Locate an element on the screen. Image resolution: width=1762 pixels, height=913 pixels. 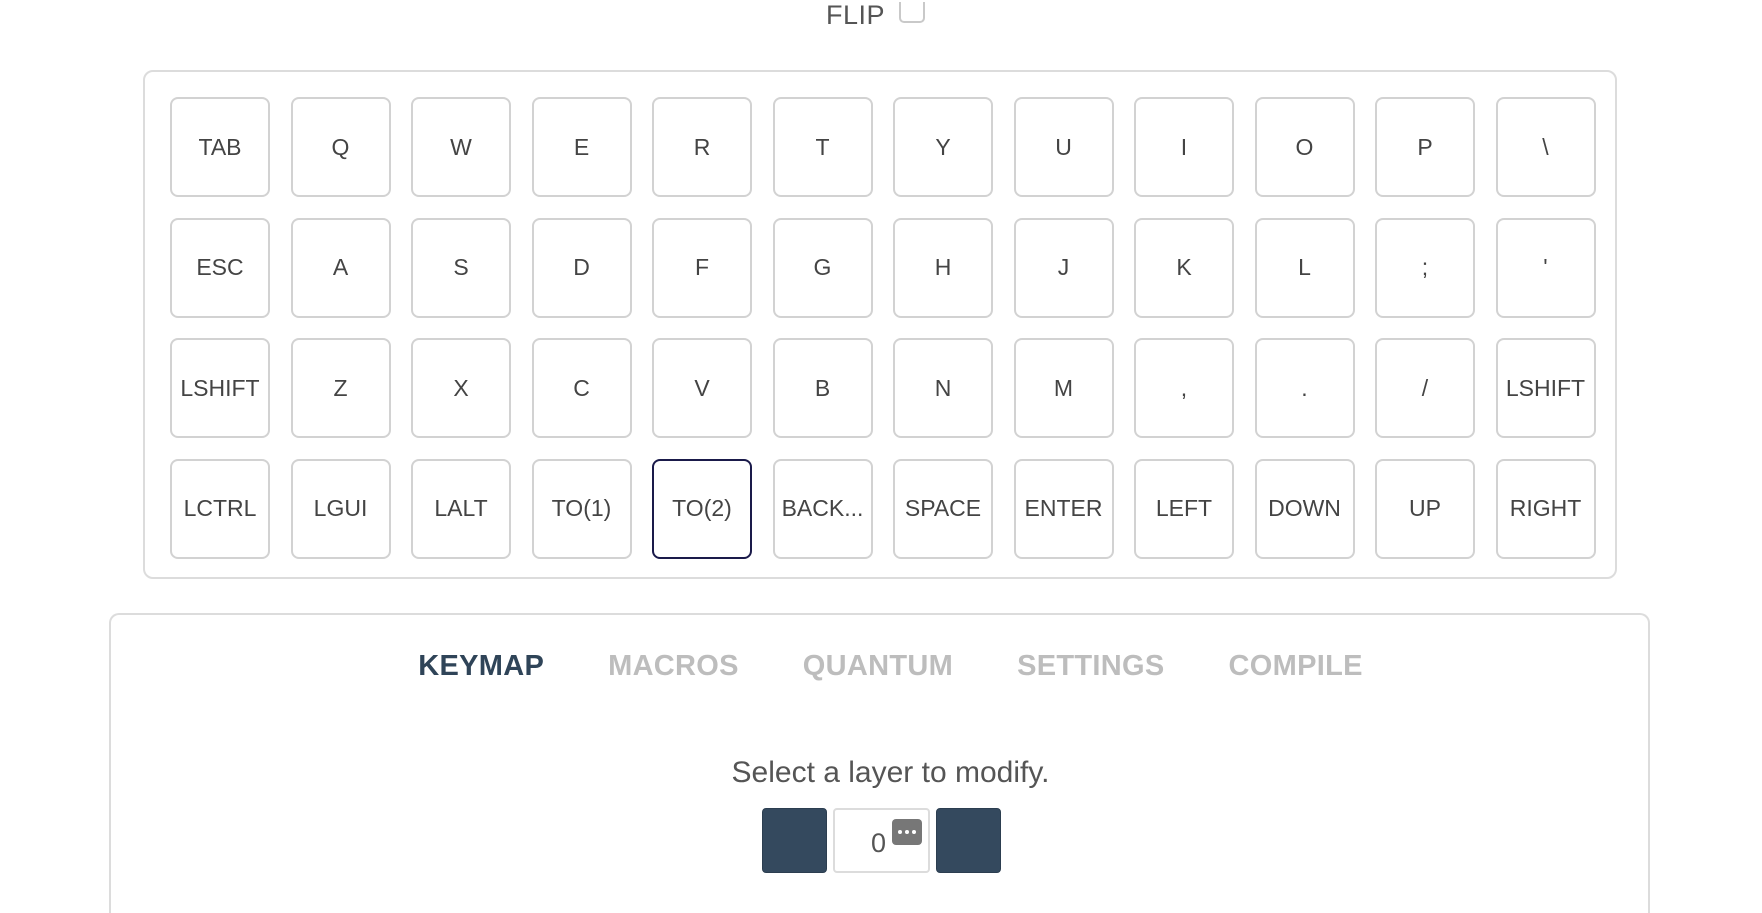
key: Q is located at coordinates (340, 147).